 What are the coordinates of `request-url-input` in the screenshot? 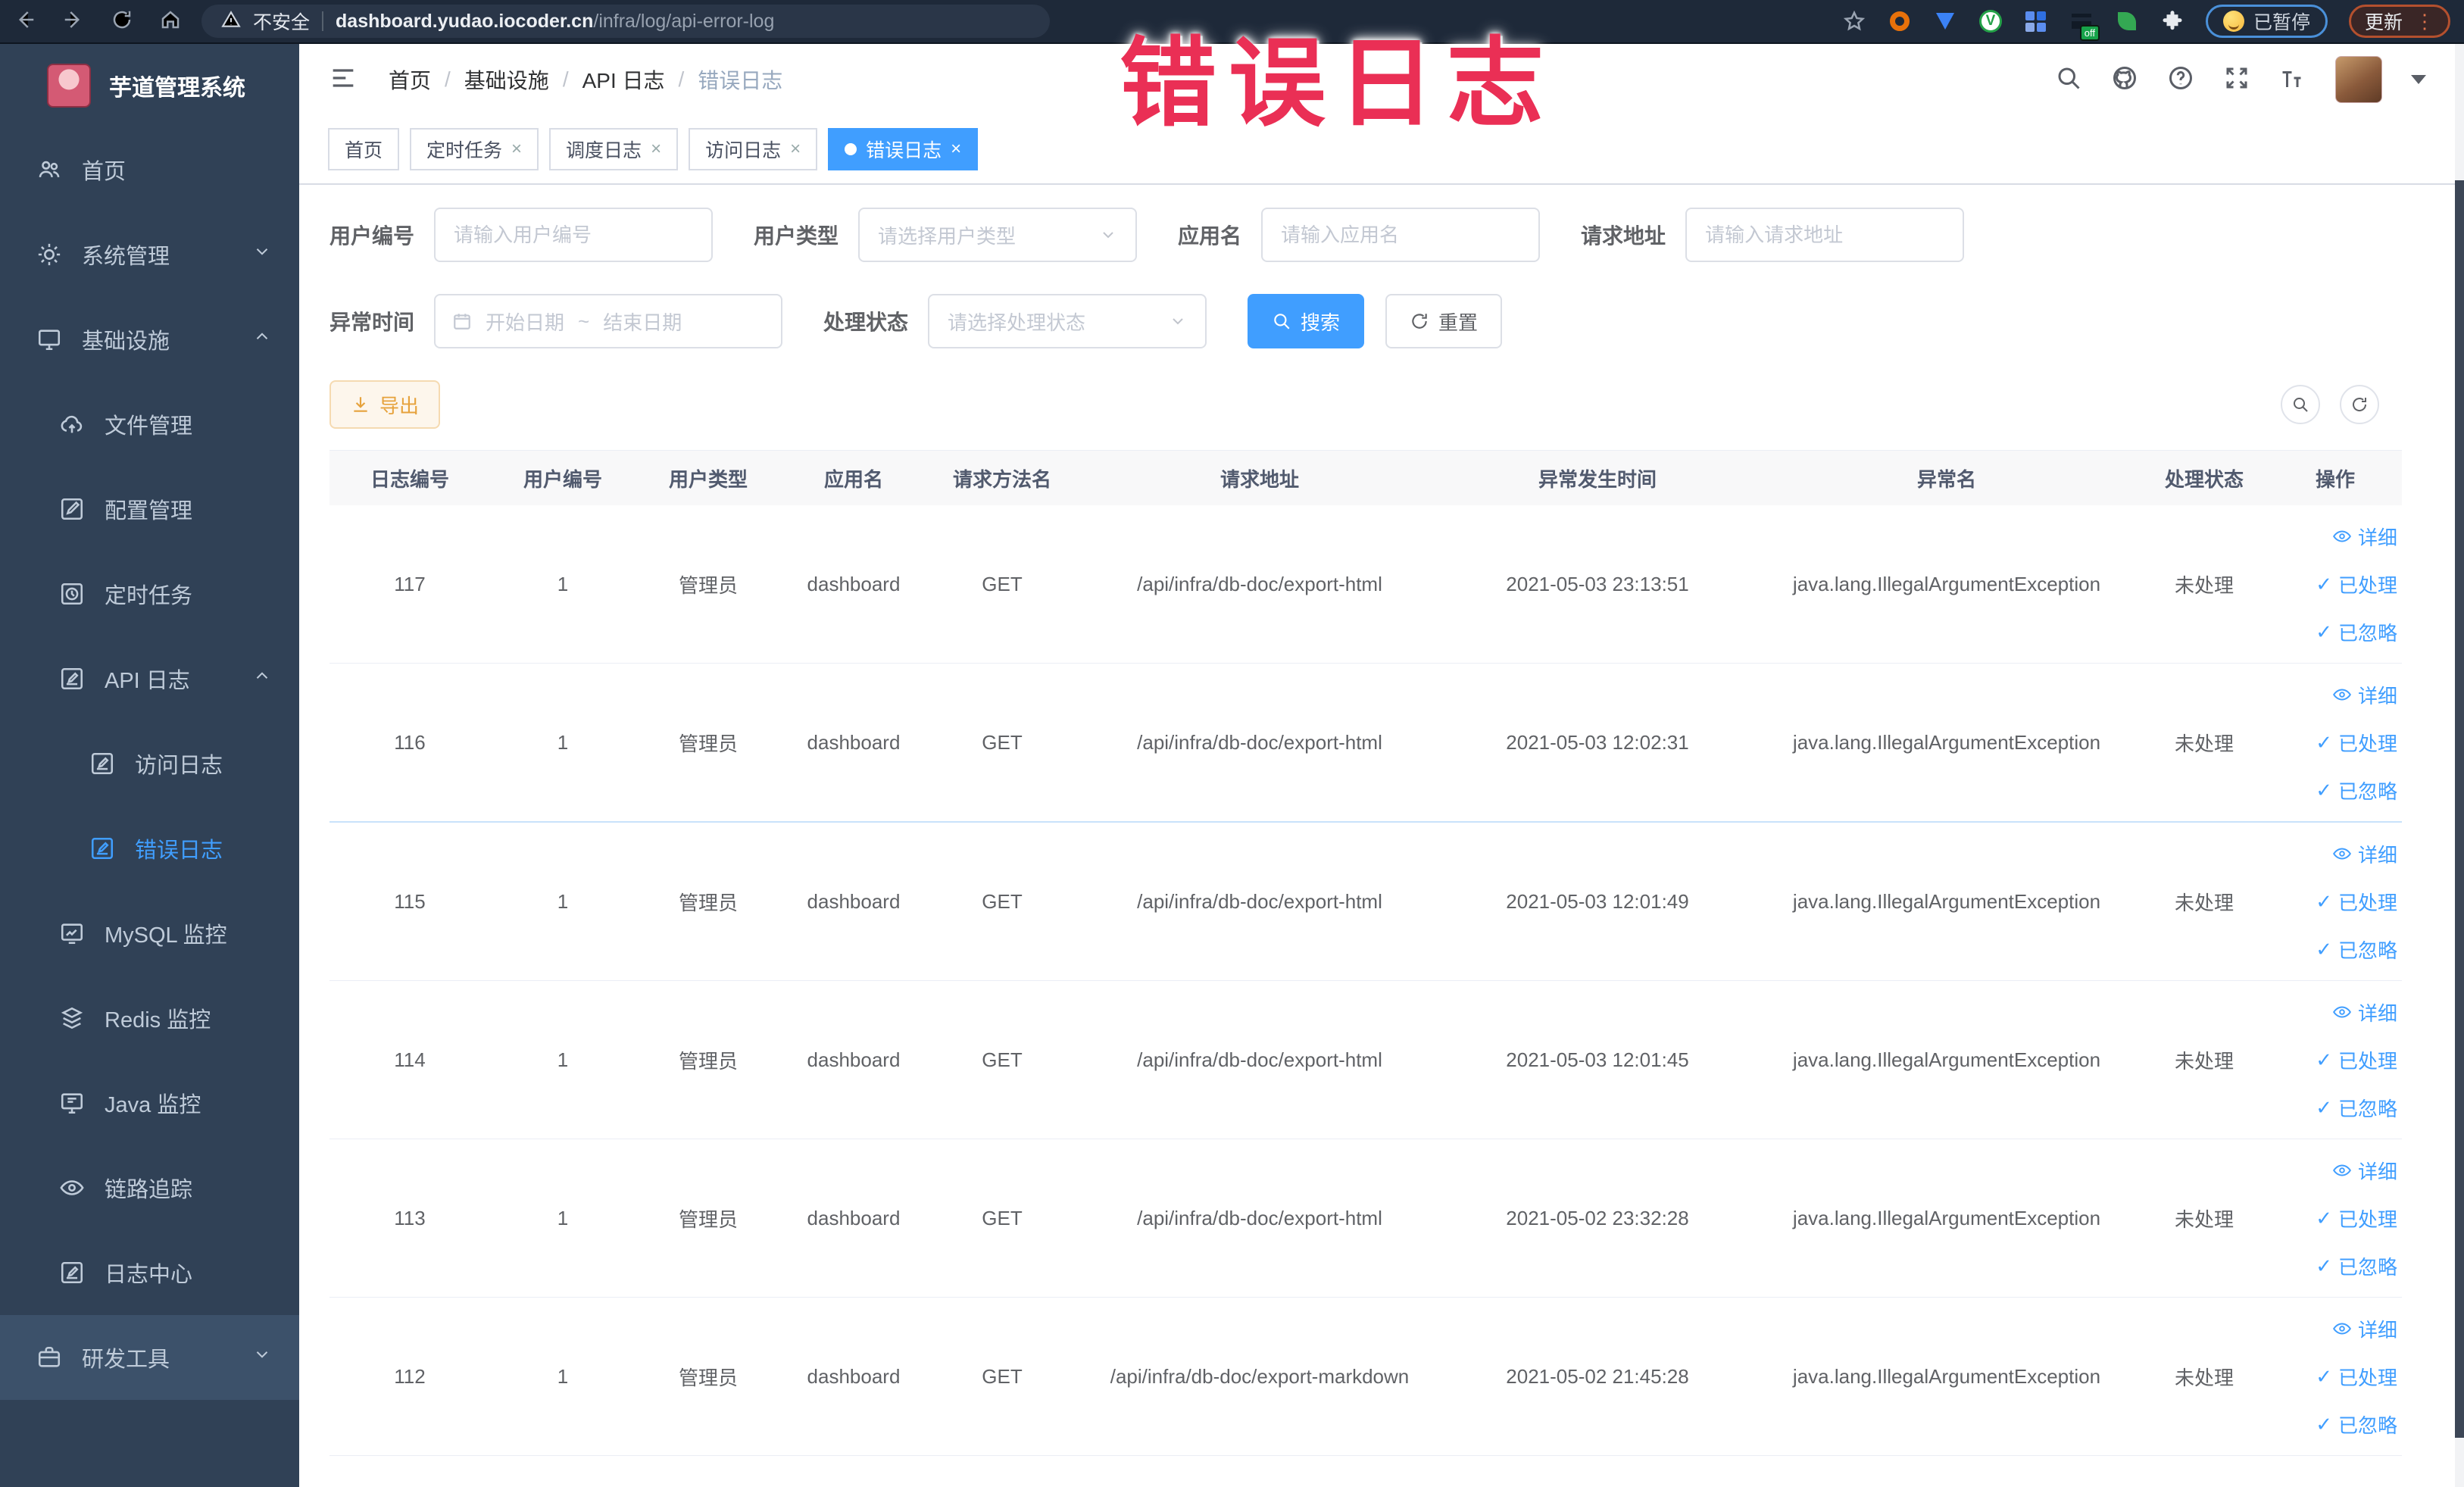 It's located at (1825, 235).